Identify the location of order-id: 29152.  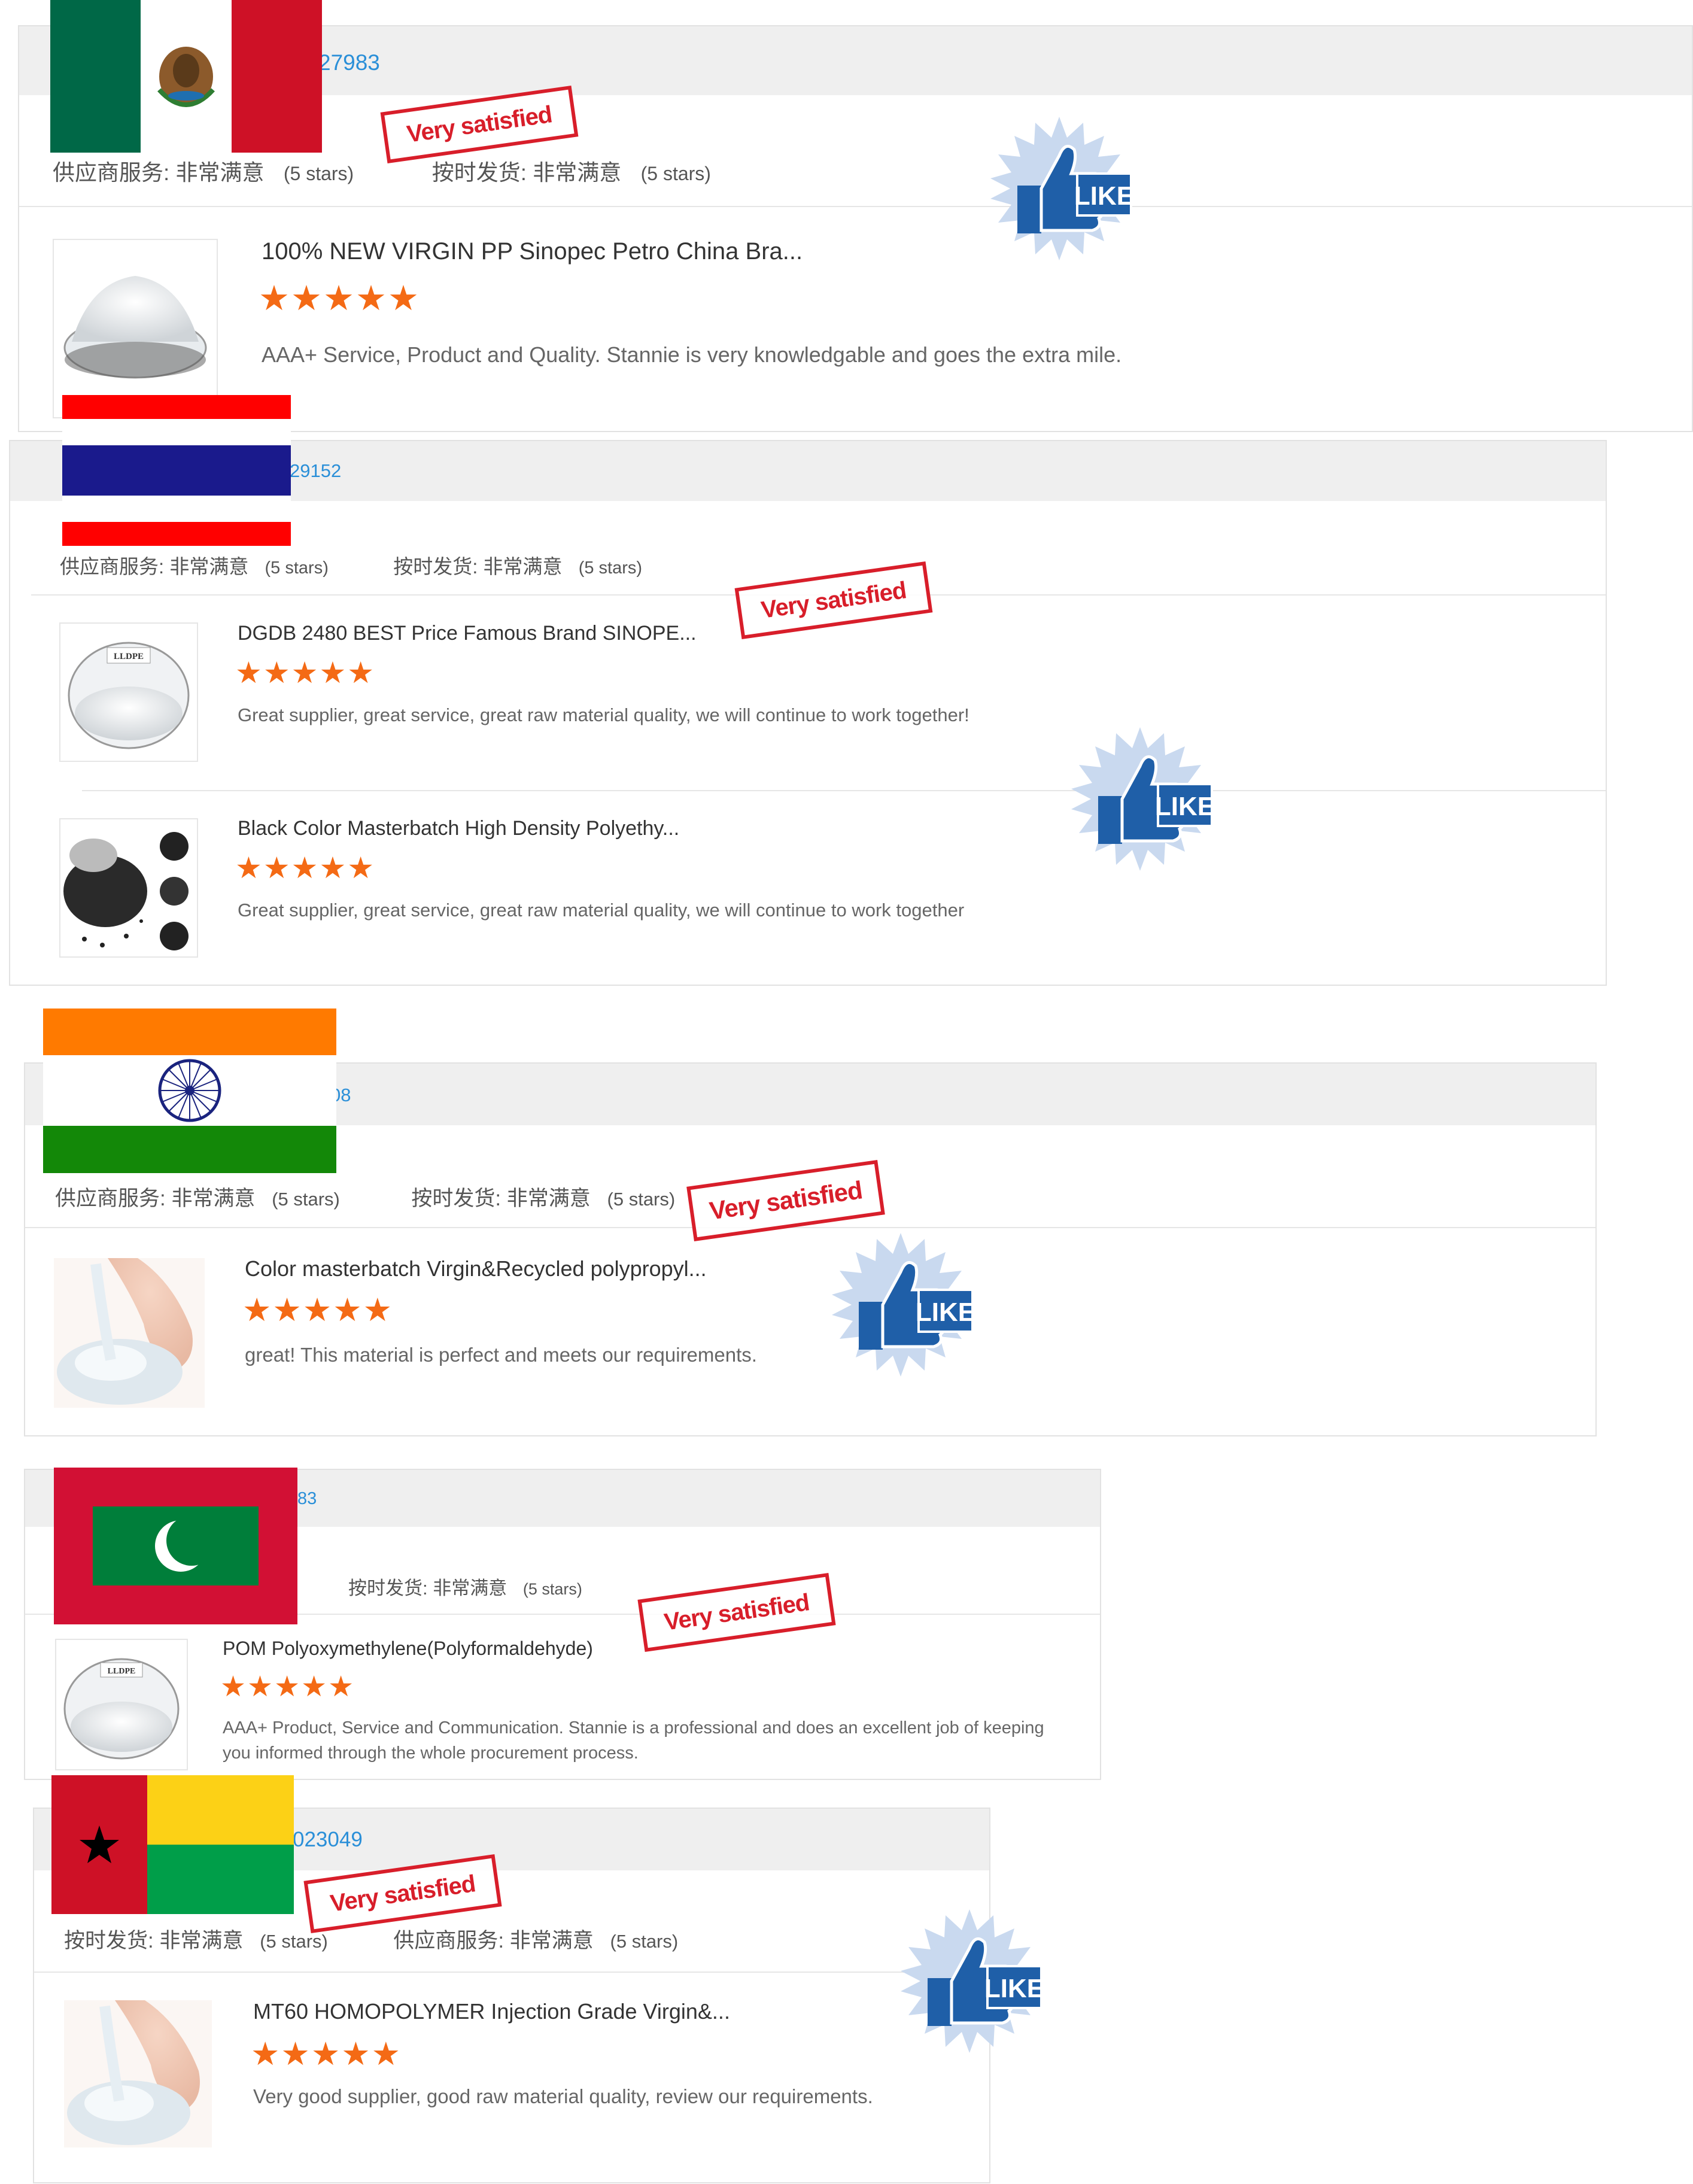
(316, 471).